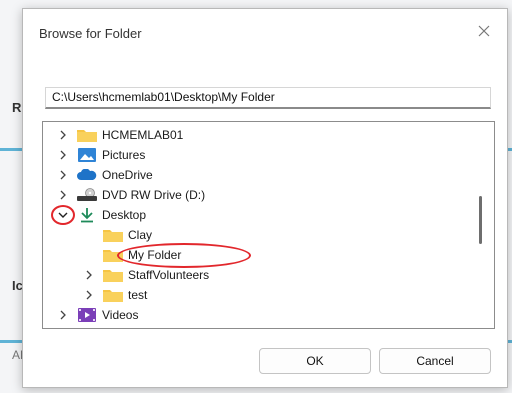  I want to click on tree-item-label: OneDrive, so click(127, 175).